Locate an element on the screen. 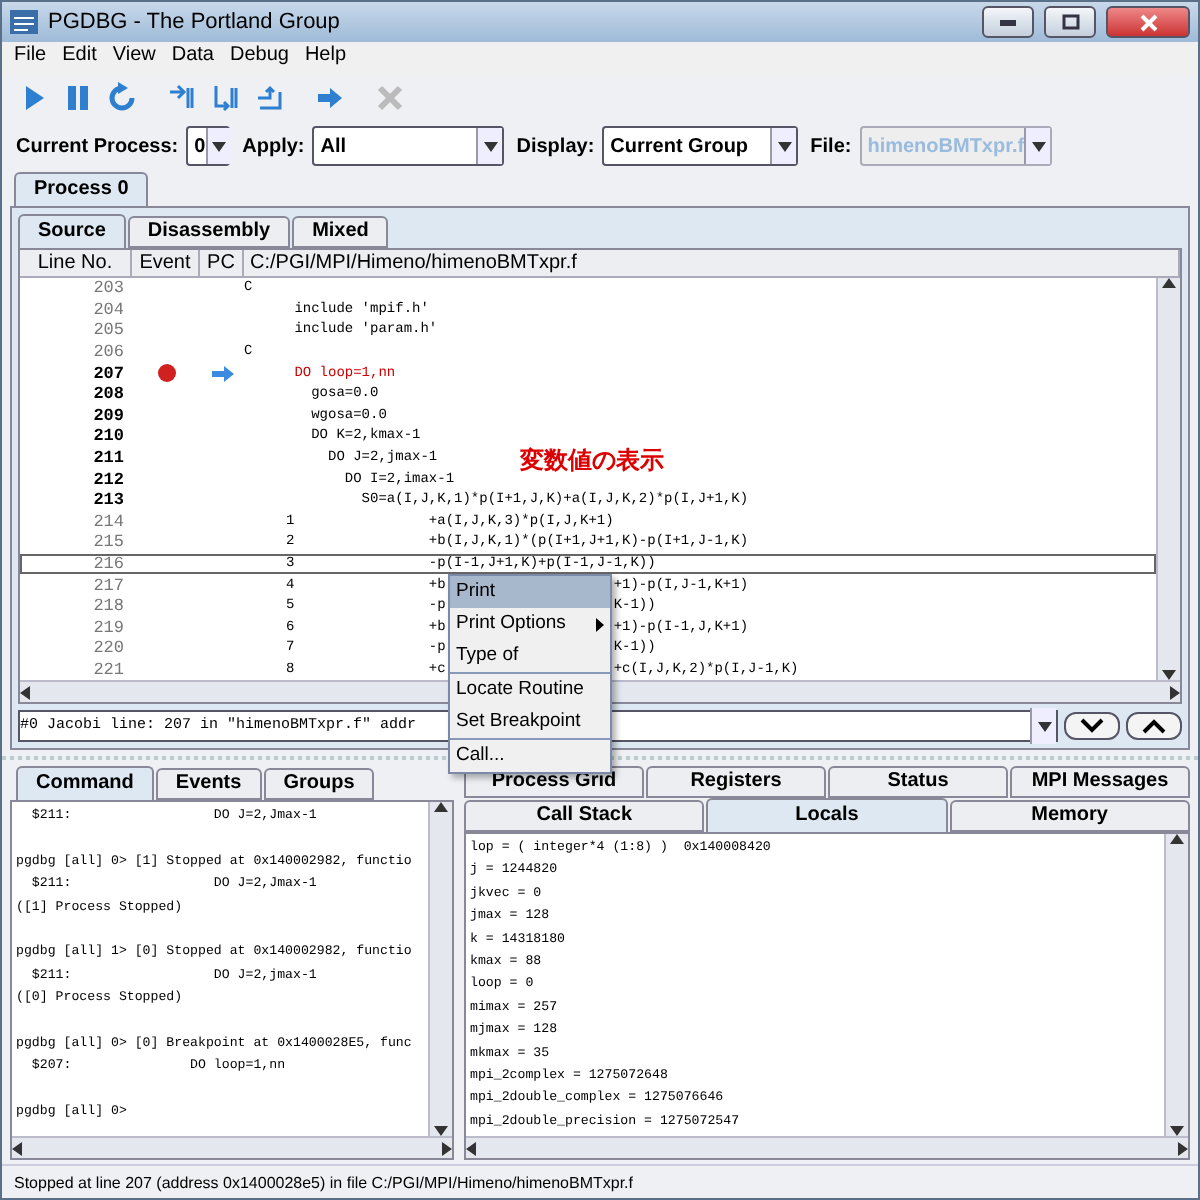 This screenshot has width=1200, height=1200. line-number: 205 is located at coordinates (108, 330).